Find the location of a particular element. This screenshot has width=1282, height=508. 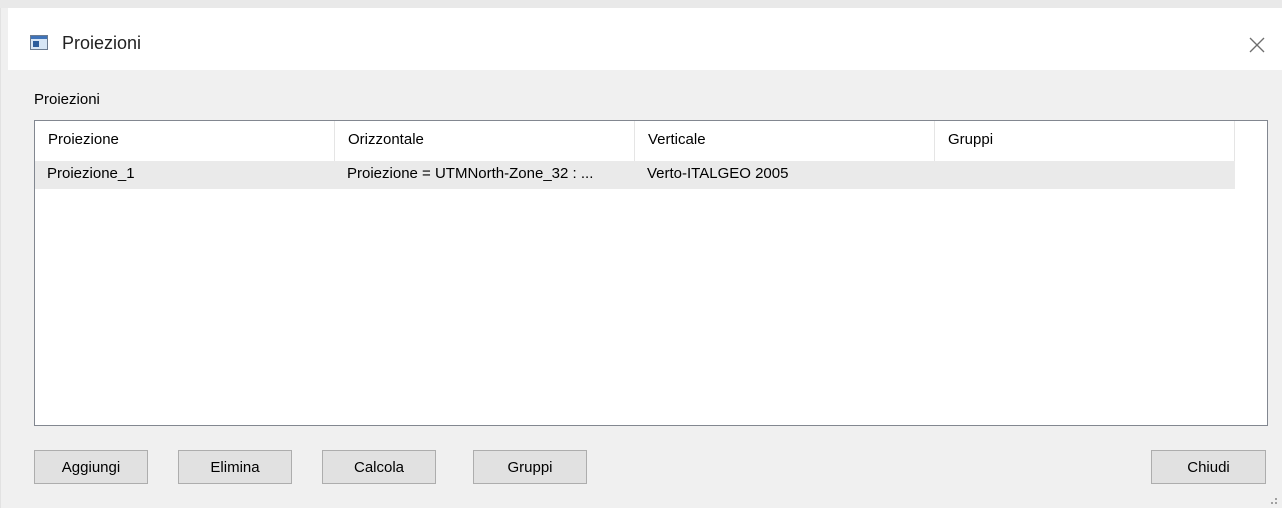

delete-button: Elimina is located at coordinates (235, 467).